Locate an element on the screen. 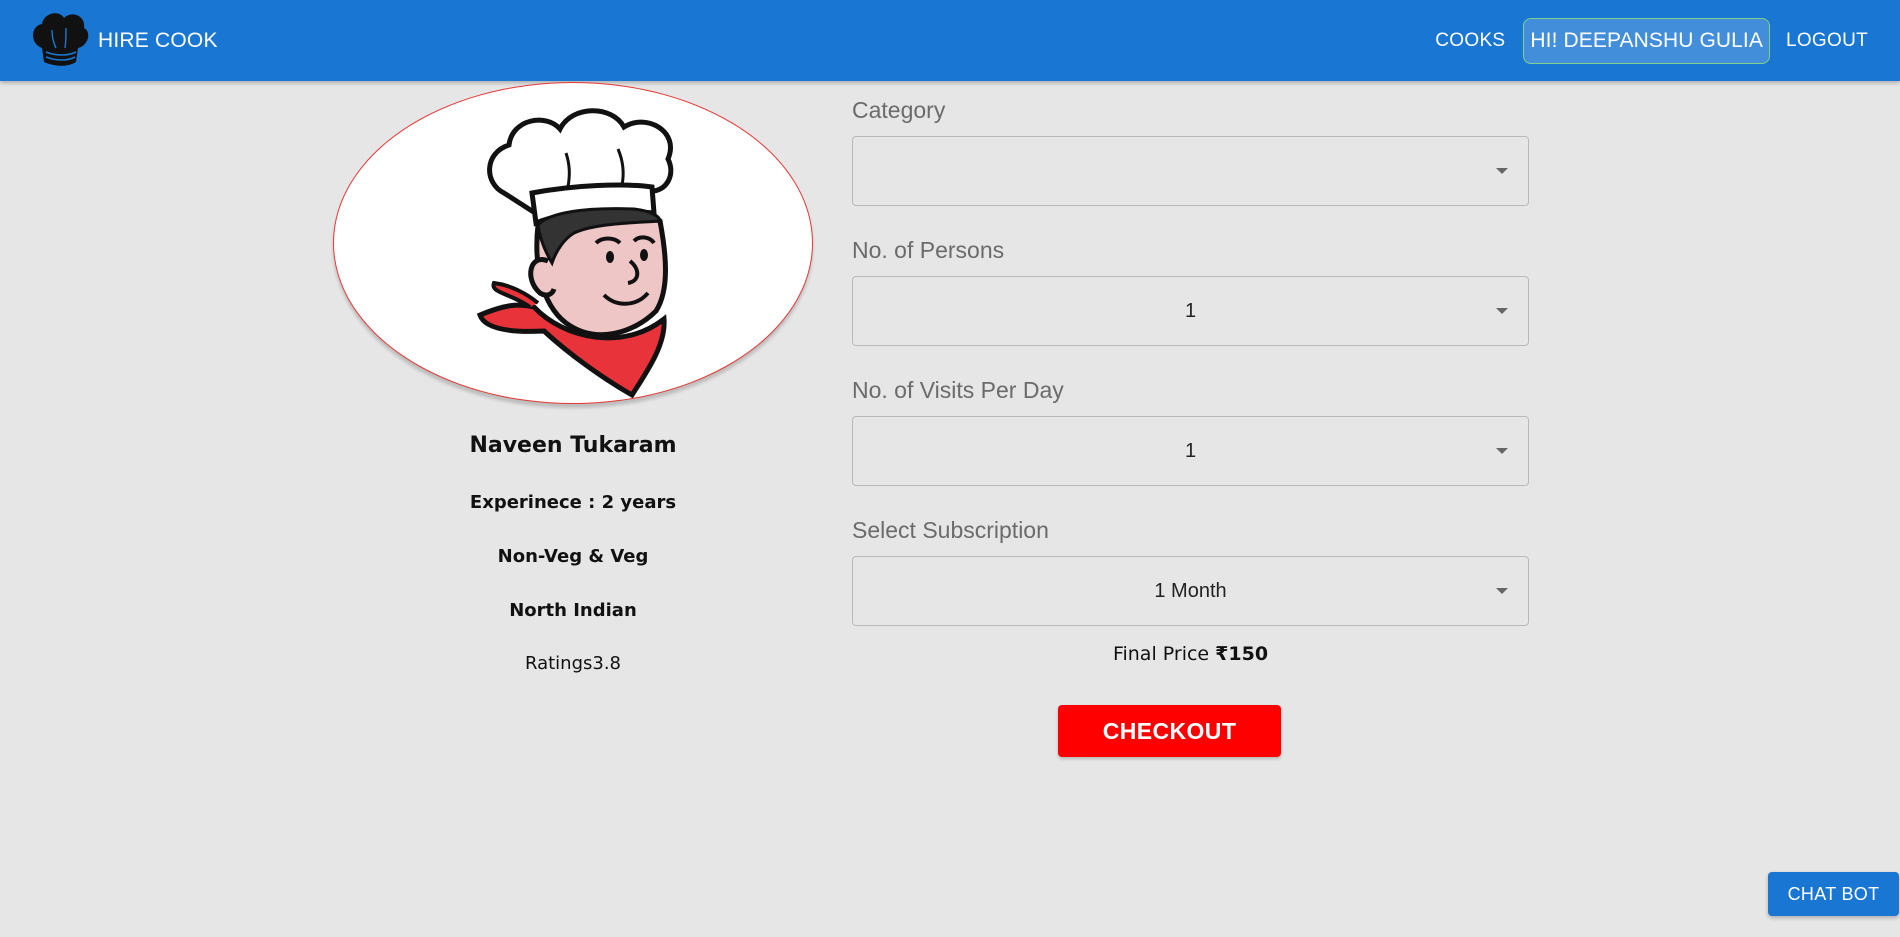 The width and height of the screenshot is (1900, 937). visits-value: 1 is located at coordinates (1190, 450).